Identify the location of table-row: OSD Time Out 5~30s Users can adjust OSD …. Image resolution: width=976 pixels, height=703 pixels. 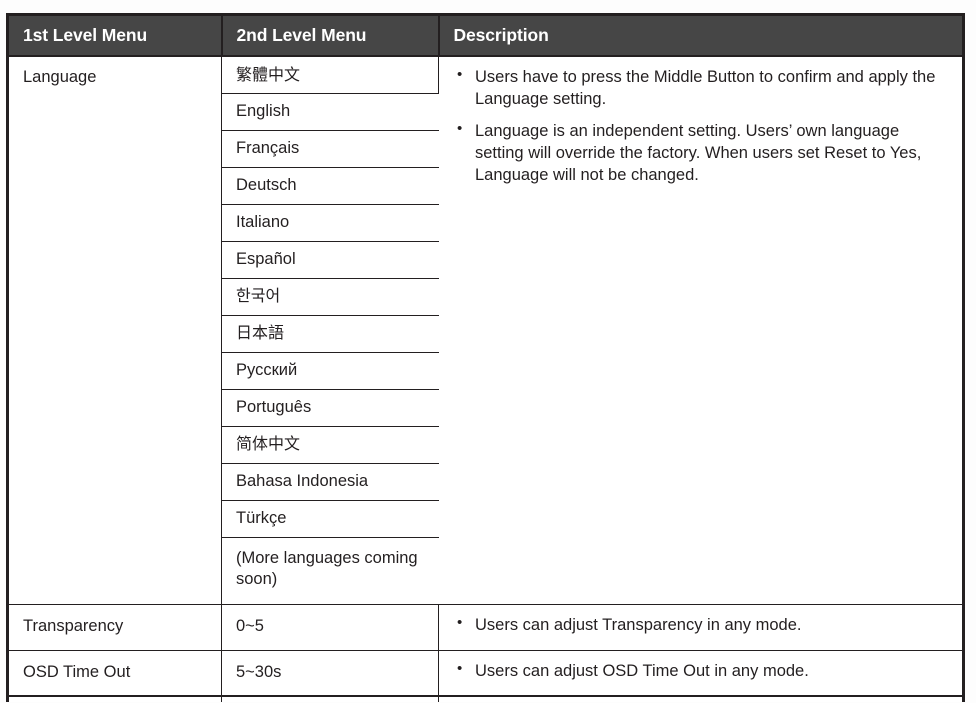
(485, 672).